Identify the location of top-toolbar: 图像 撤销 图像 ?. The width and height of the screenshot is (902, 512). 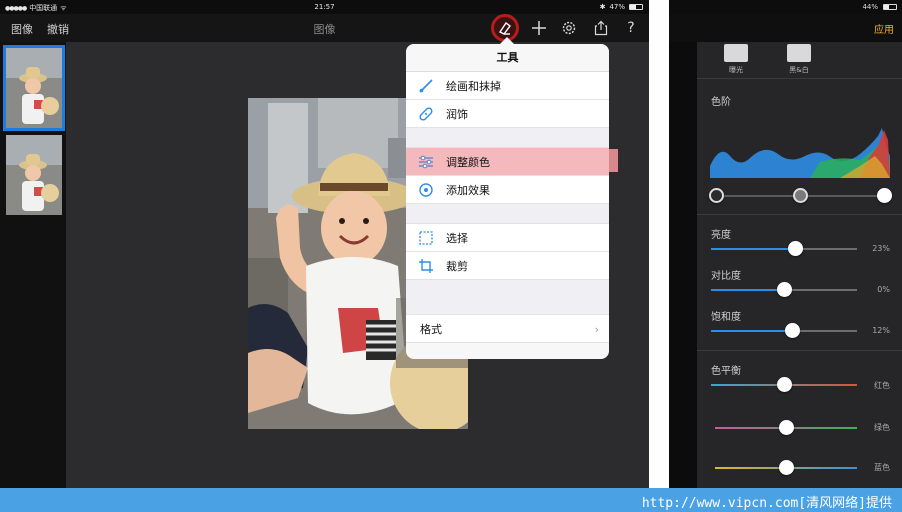
(324, 28).